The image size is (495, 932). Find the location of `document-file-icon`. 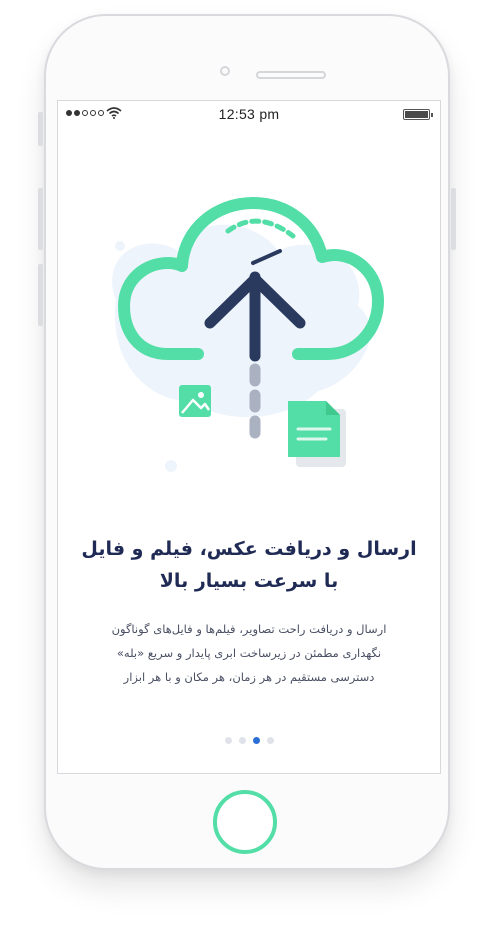

document-file-icon is located at coordinates (317, 434).